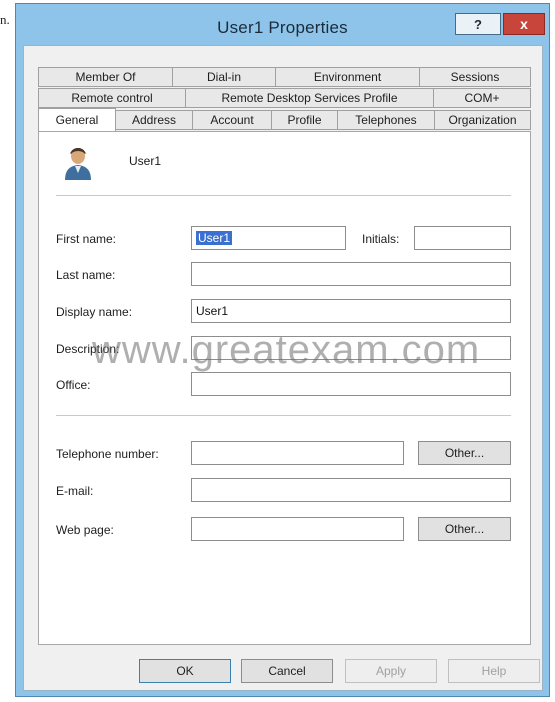 This screenshot has height=702, width=555. Describe the element at coordinates (351, 384) in the screenshot. I see `office-field` at that location.